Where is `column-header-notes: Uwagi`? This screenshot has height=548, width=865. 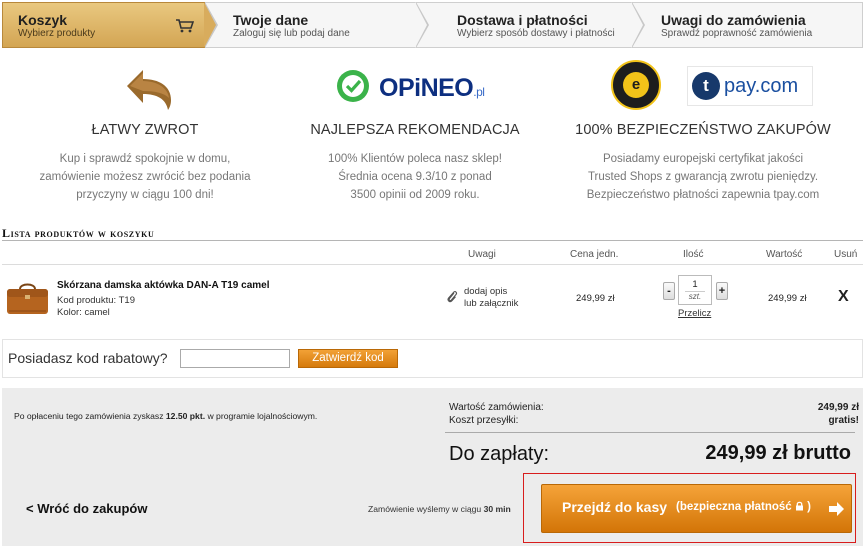 column-header-notes: Uwagi is located at coordinates (482, 254).